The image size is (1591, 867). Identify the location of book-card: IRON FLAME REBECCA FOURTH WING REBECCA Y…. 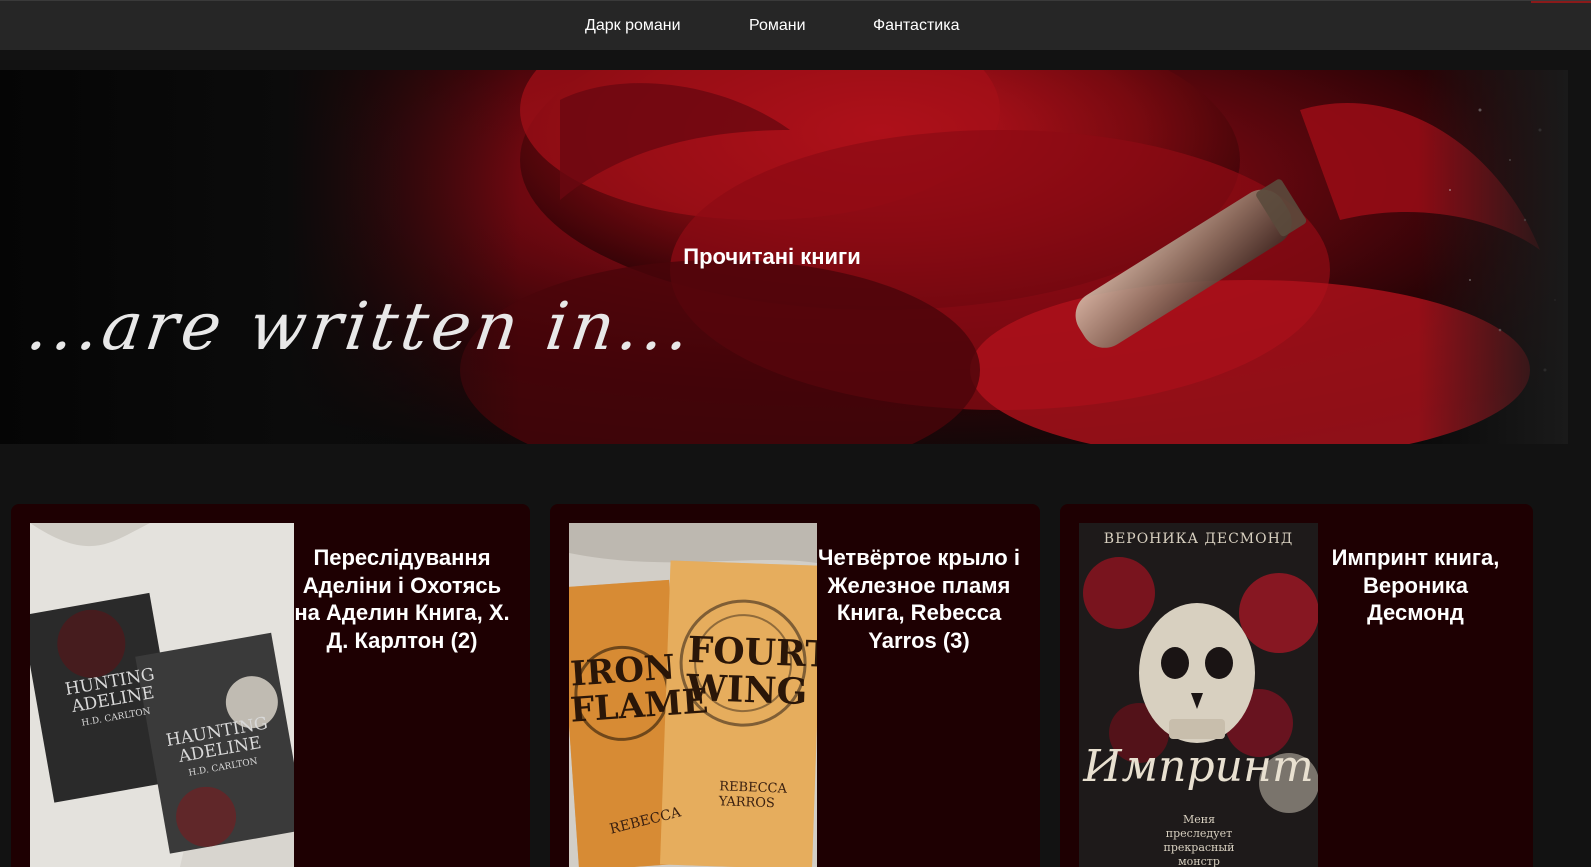
(795, 685).